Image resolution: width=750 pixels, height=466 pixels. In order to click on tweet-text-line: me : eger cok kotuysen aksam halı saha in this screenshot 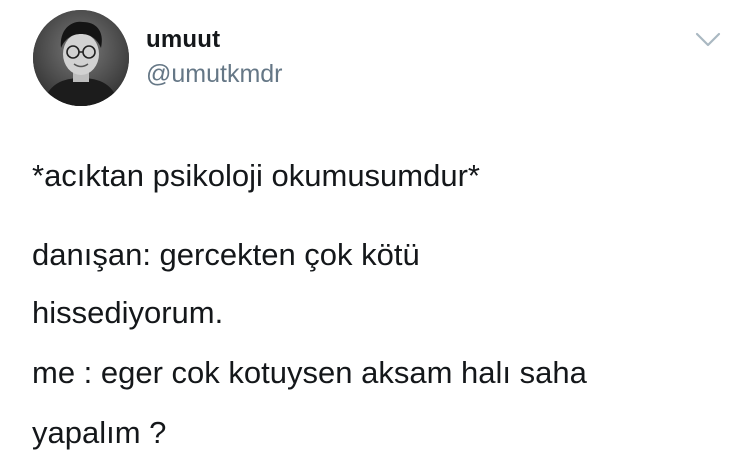, I will do `click(309, 372)`.